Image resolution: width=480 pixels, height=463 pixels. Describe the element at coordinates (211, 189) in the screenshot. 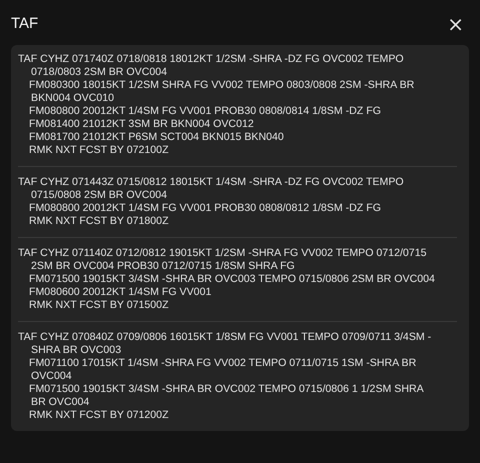

I see `taf-header-line: TAF CYHZ 071443Z 0715/0812 18015KT 1/4SM -SHRA -DZ FG OVC002 TEMPO 0715/0808 2SM BR OVC004` at that location.